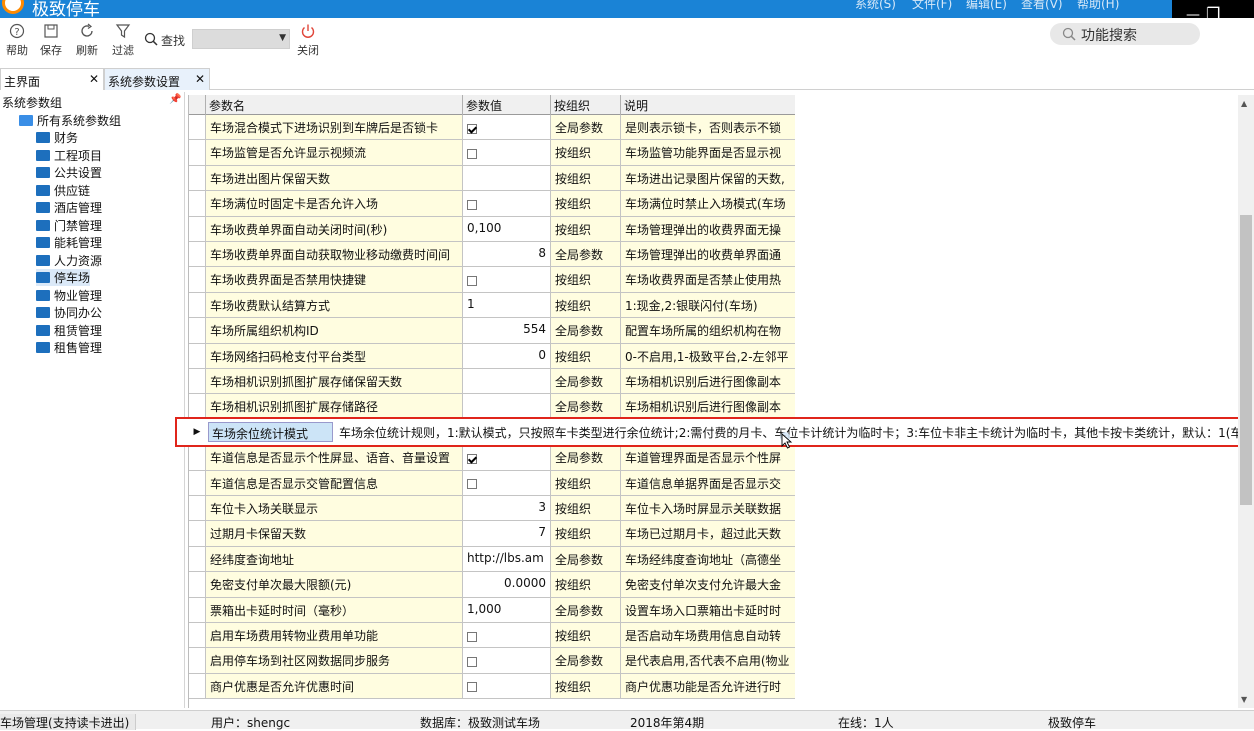 The height and width of the screenshot is (731, 1254). What do you see at coordinates (507, 508) in the screenshot?
I see `param-value-cell: 3` at bounding box center [507, 508].